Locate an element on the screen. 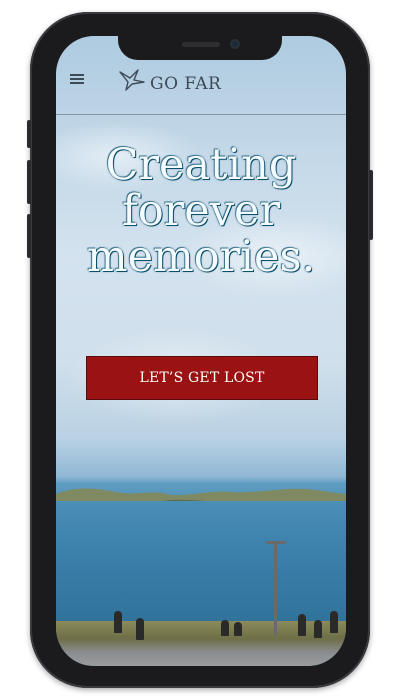 This screenshot has height=700, width=400. phone-notch is located at coordinates (200, 47).